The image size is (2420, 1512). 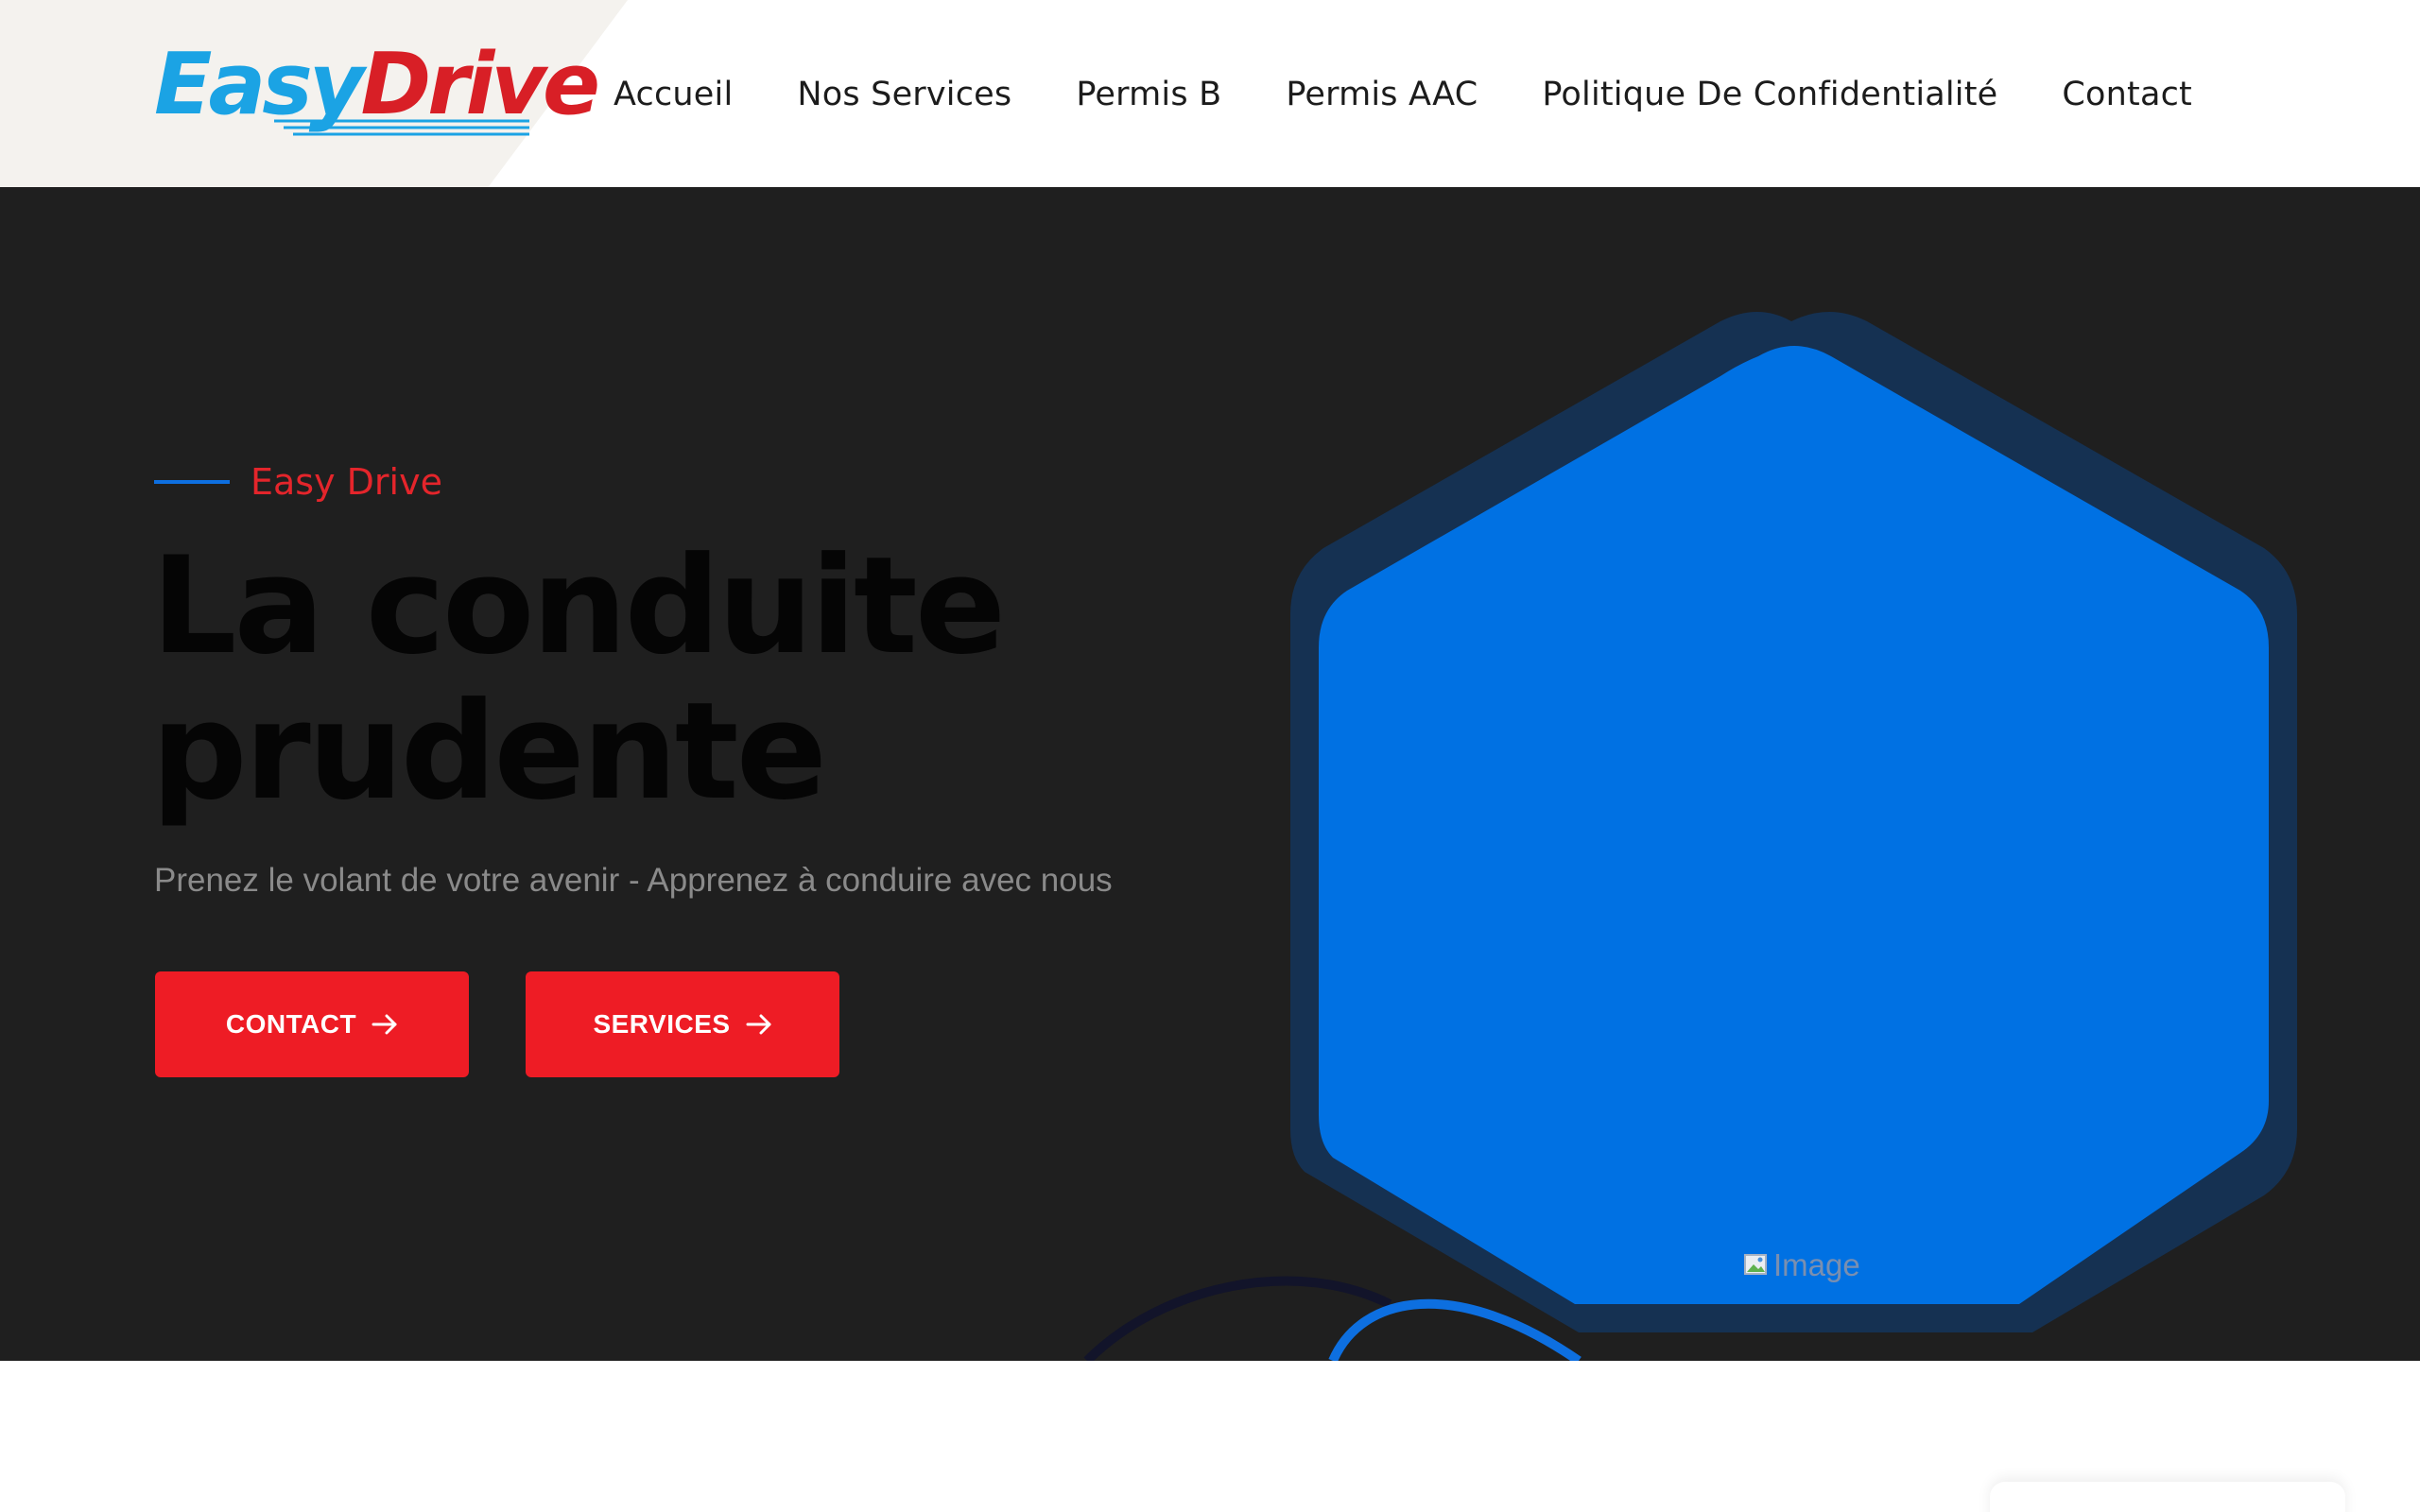 I want to click on services-button: SERVICES, so click(x=682, y=1024).